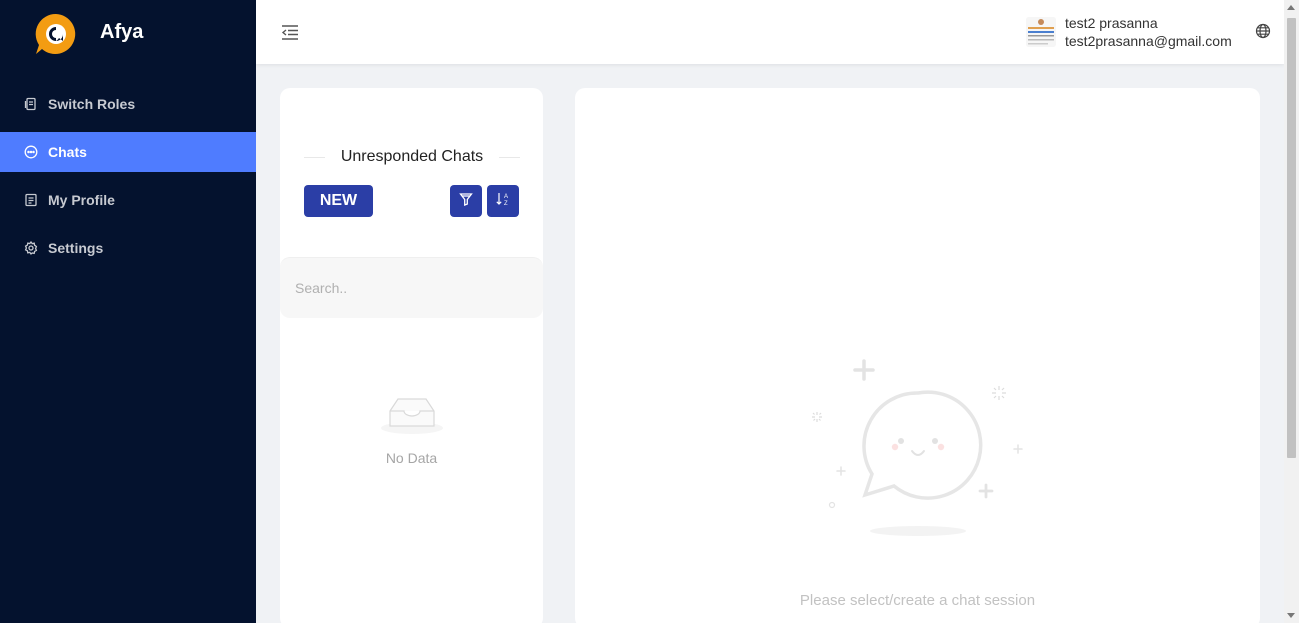 Image resolution: width=1299 pixels, height=623 pixels. I want to click on page-scrollbar, so click(1291, 311).